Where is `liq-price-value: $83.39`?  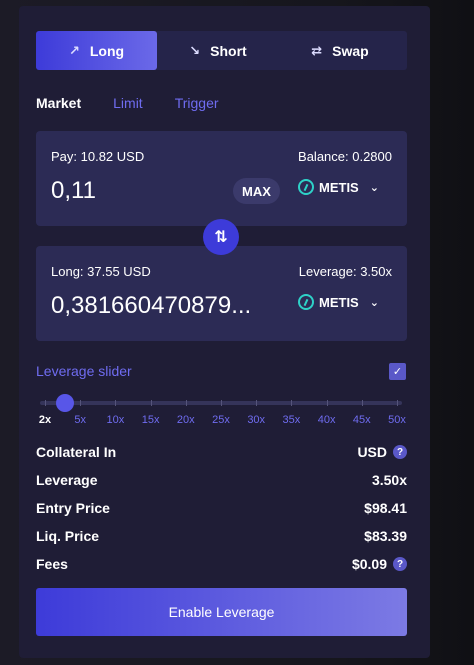
liq-price-value: $83.39 is located at coordinates (385, 536).